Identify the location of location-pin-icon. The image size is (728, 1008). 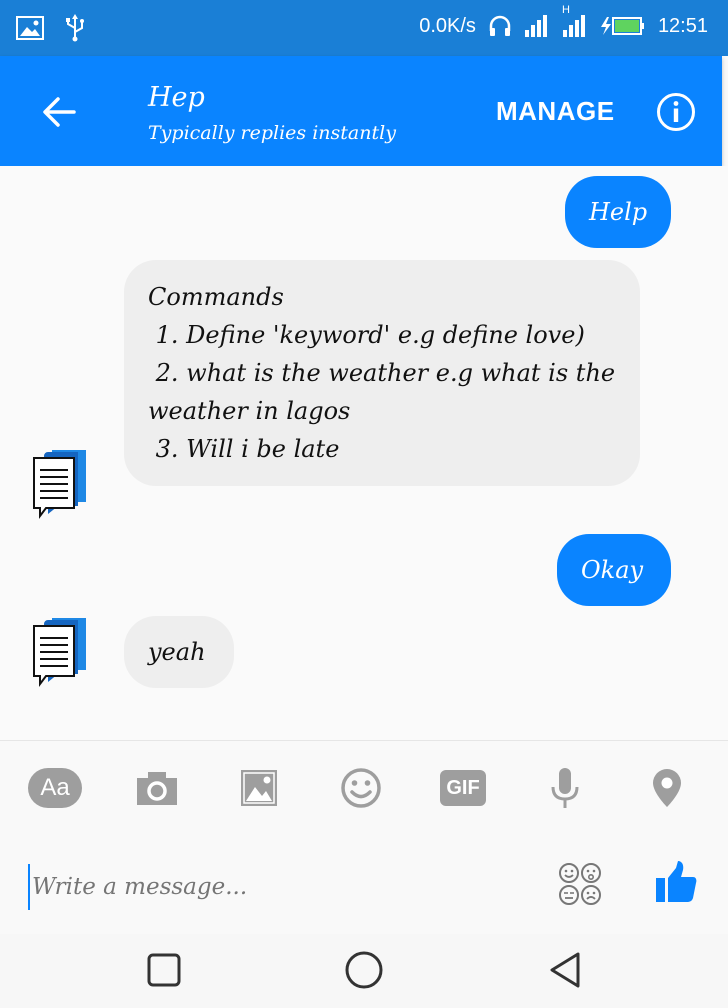
(667, 788).